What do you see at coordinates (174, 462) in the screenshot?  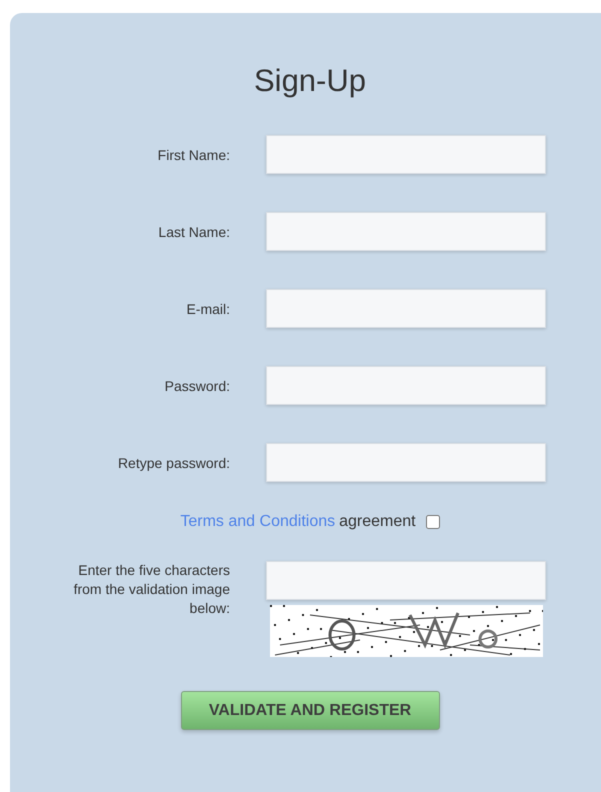 I see `field-label: Retype password:` at bounding box center [174, 462].